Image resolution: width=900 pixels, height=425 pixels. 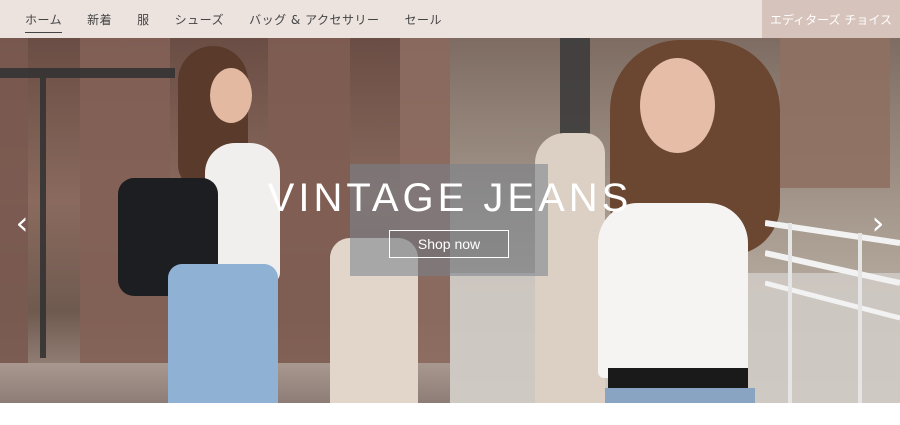 What do you see at coordinates (450, 198) in the screenshot?
I see `hero-title: VINTAGE JEANS` at bounding box center [450, 198].